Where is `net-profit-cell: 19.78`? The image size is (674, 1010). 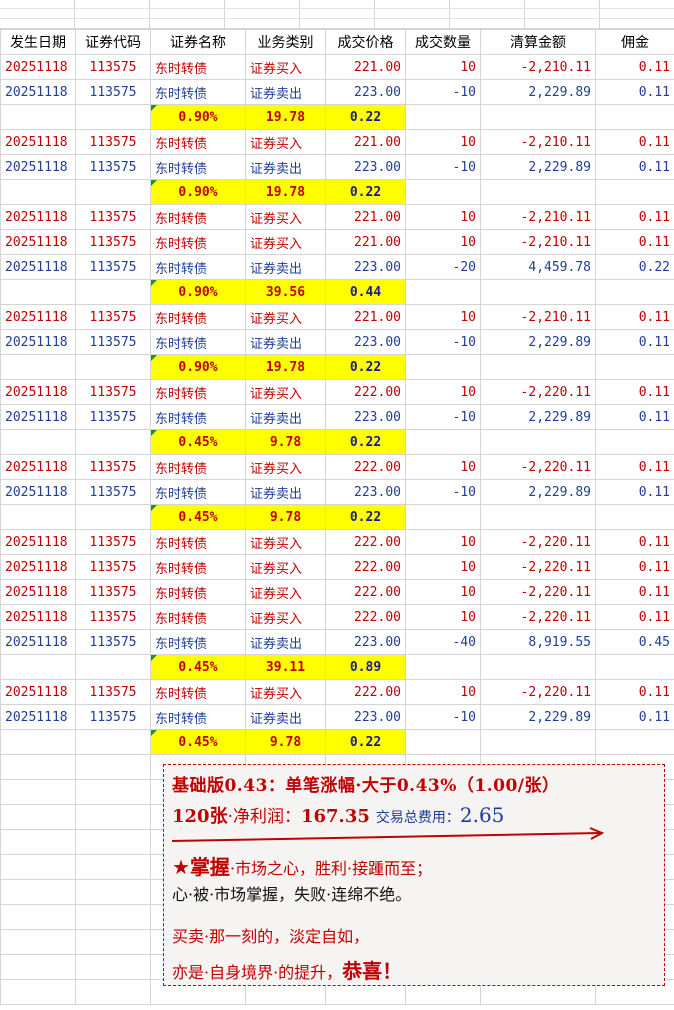 net-profit-cell: 19.78 is located at coordinates (285, 192).